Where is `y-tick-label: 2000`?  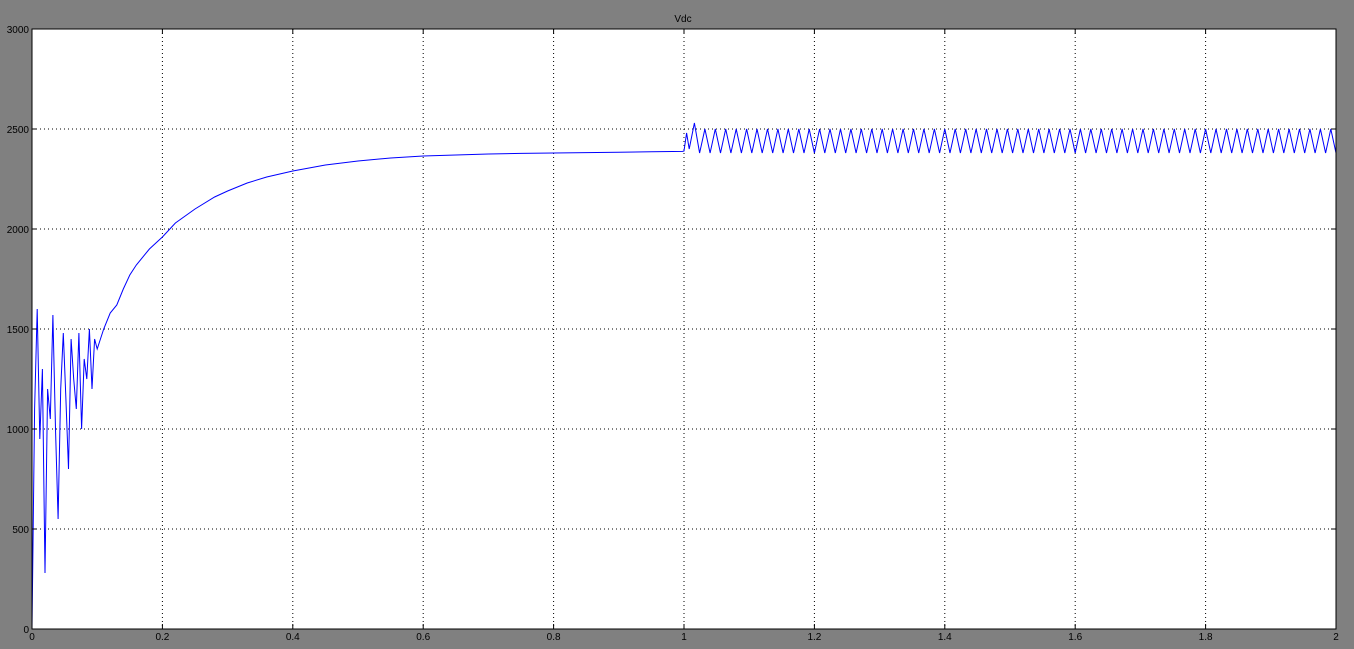 y-tick-label: 2000 is located at coordinates (18, 230).